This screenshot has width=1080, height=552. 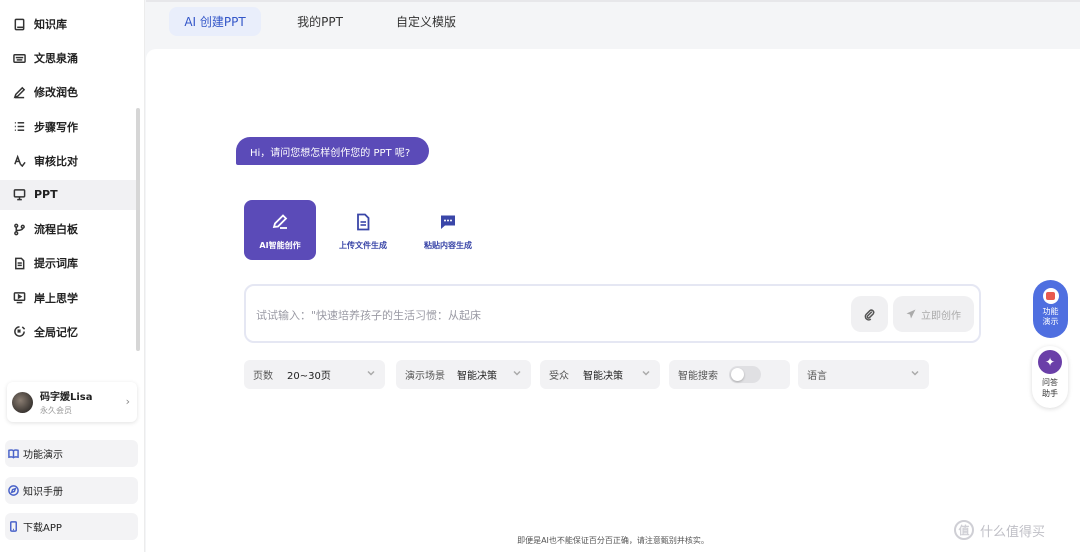 I want to click on user-card: 码字媛Lisa 永久会员 ›, so click(x=72, y=402).